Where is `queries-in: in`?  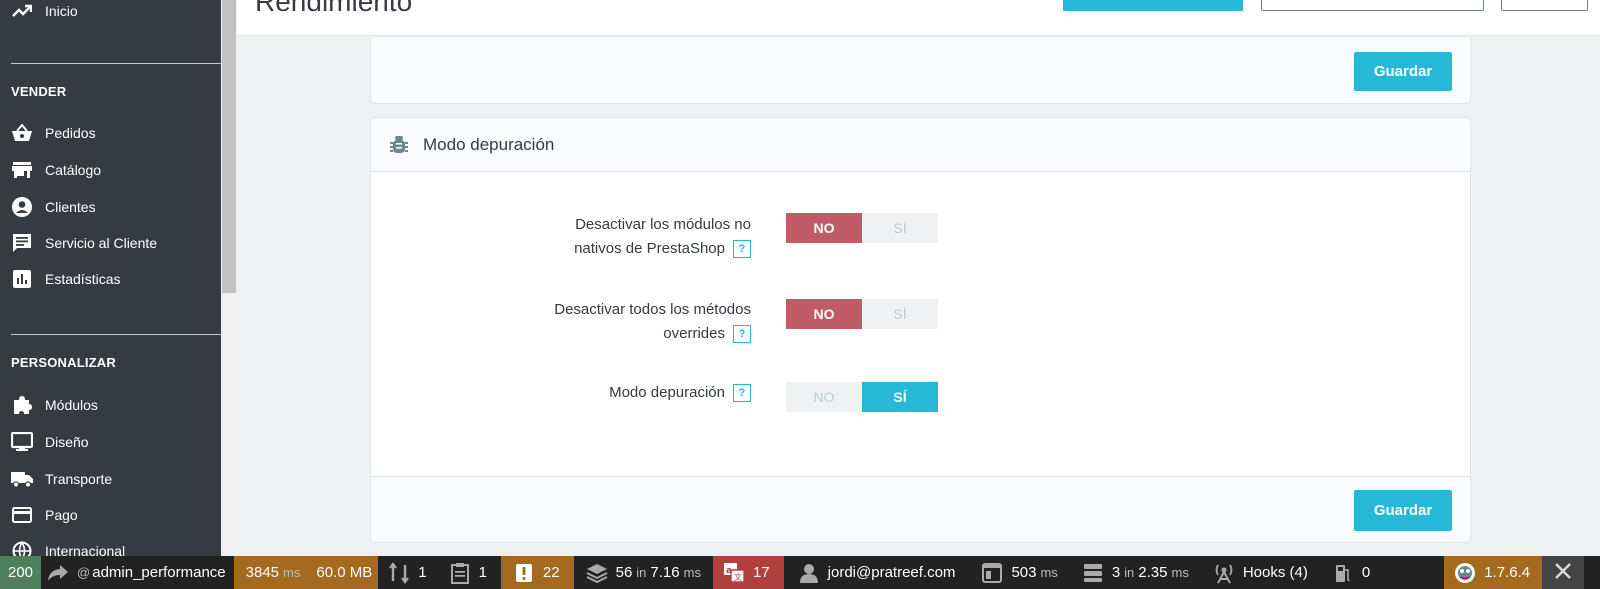 queries-in: in is located at coordinates (641, 572).